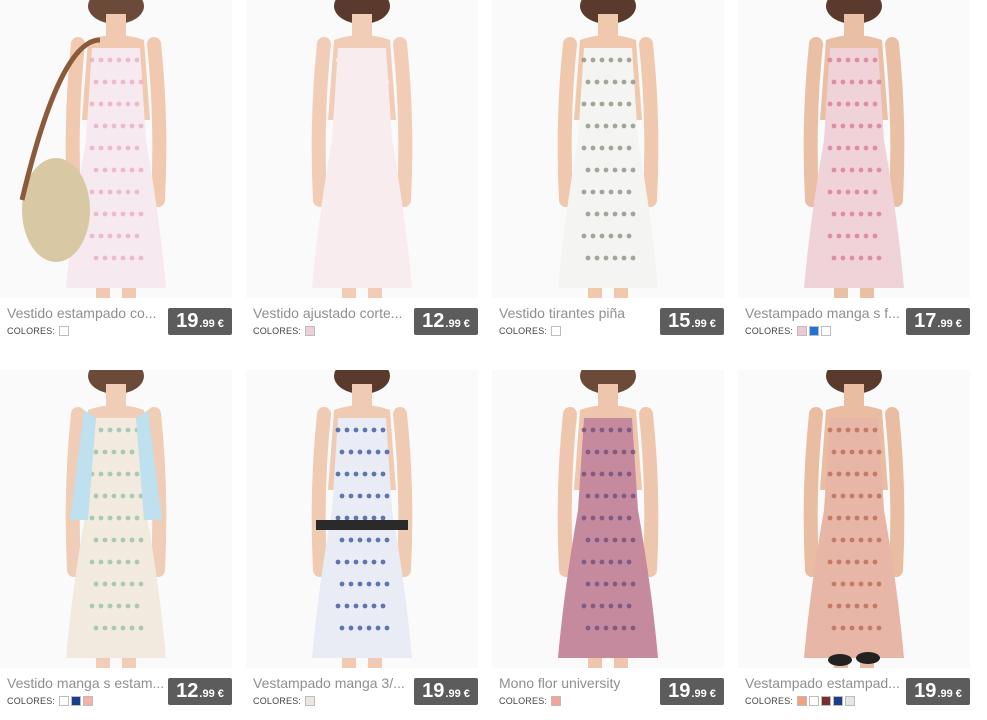 Image resolution: width=987 pixels, height=720 pixels. I want to click on price-integer: 15, so click(679, 321).